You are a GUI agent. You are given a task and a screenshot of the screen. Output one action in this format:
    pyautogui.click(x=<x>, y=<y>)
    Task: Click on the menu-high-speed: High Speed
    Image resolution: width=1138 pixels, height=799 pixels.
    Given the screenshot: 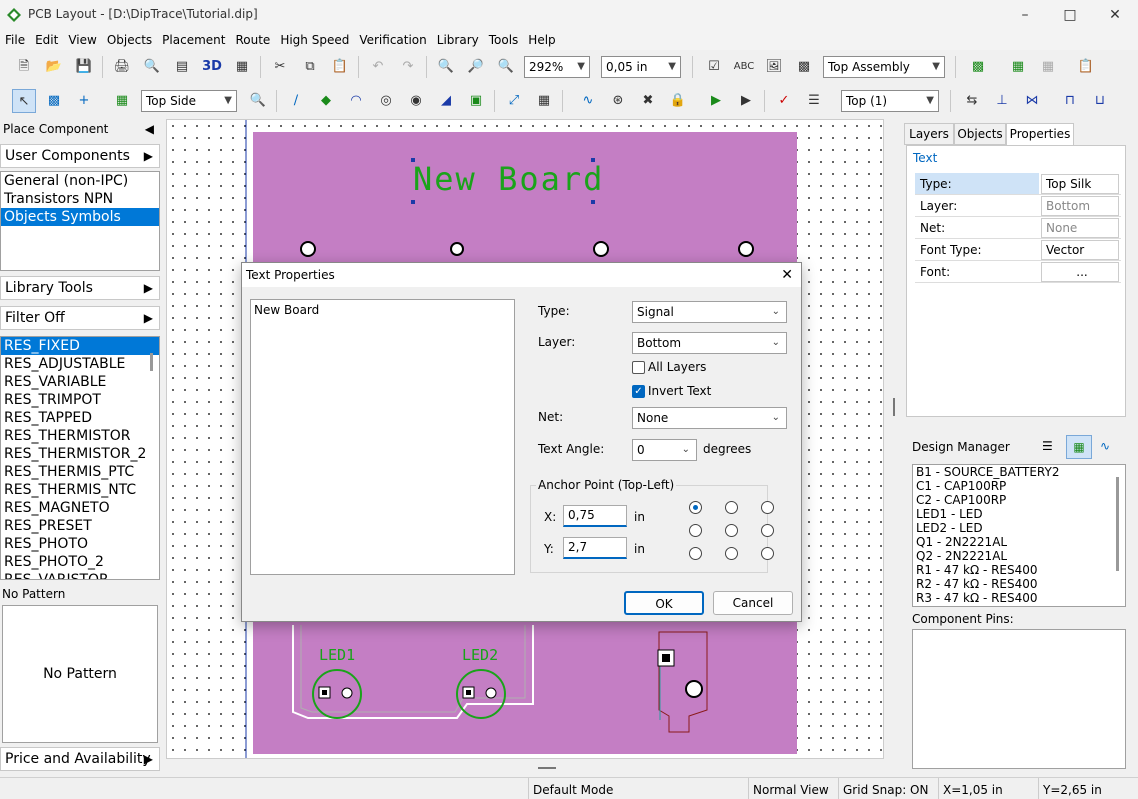 What is the action you would take?
    pyautogui.click(x=314, y=40)
    